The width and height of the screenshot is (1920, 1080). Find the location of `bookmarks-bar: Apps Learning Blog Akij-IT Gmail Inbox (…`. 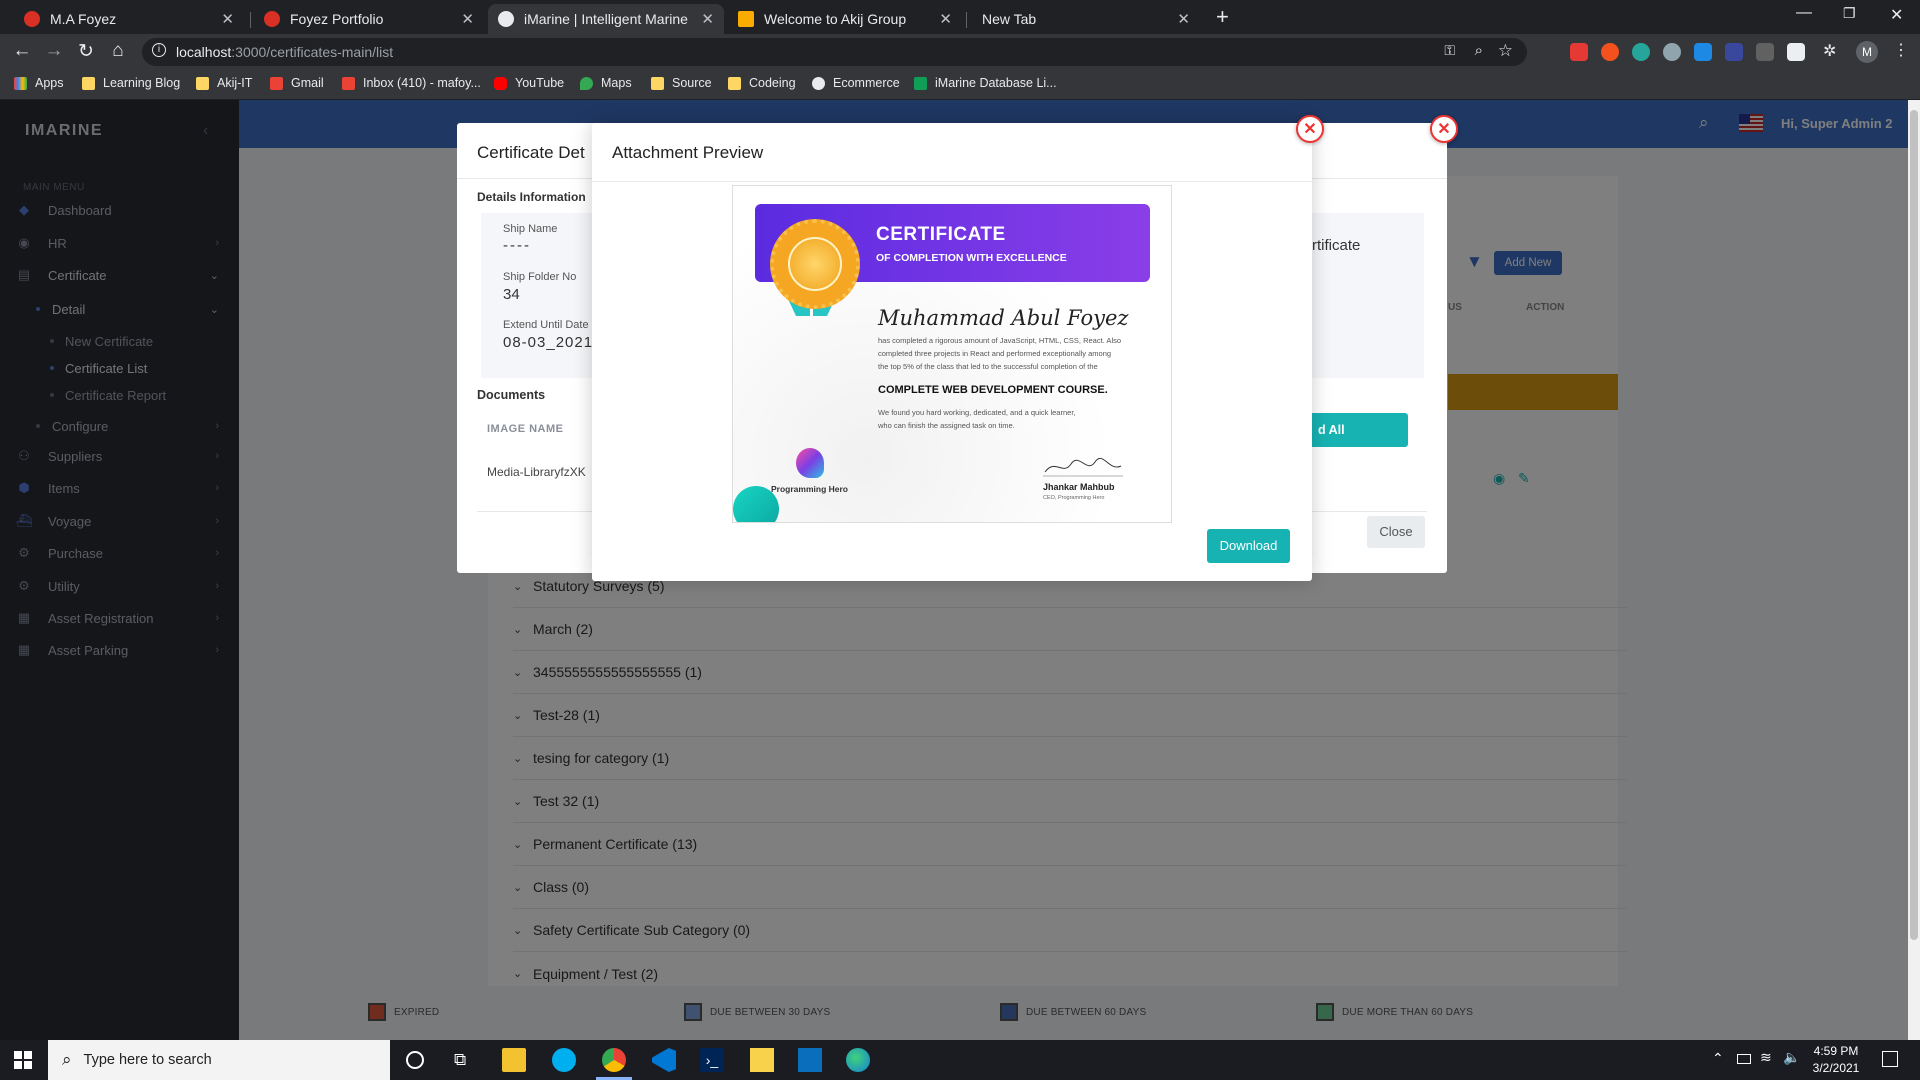

bookmarks-bar: Apps Learning Blog Akij-IT Gmail Inbox (… is located at coordinates (960, 85).